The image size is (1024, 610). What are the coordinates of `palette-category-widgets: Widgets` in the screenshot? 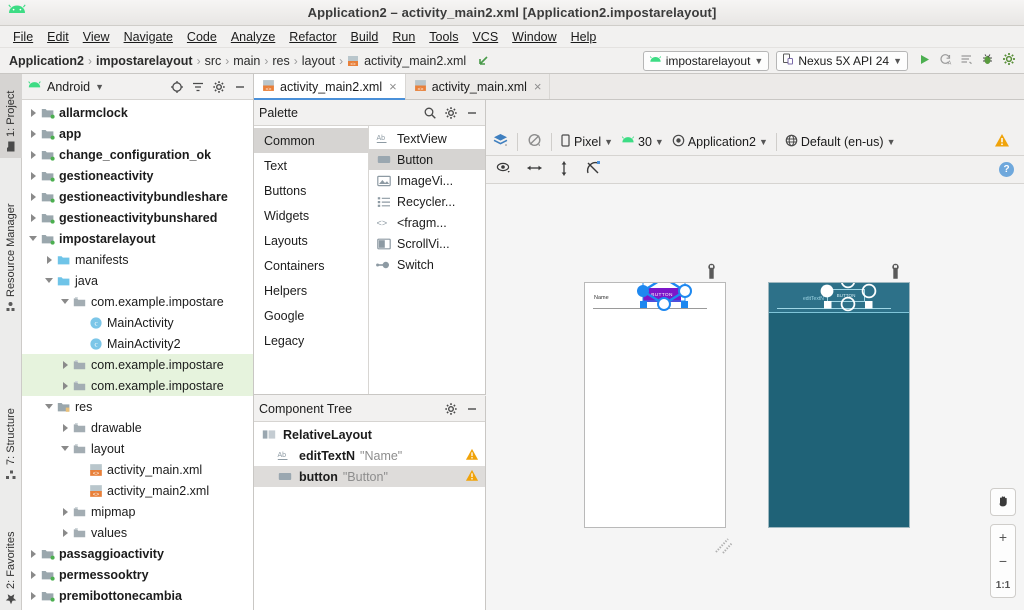 It's located at (311, 215).